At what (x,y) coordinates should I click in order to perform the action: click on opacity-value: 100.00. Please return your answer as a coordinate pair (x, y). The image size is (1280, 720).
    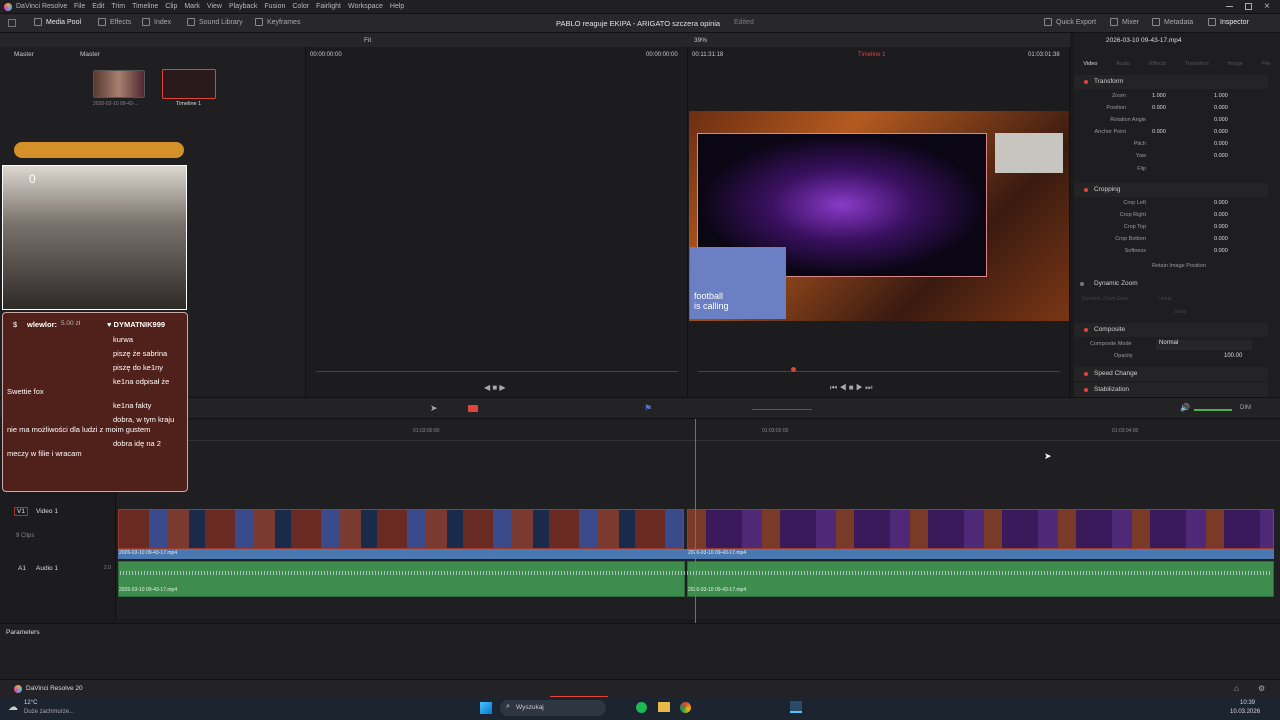
    Looking at the image, I should click on (1233, 356).